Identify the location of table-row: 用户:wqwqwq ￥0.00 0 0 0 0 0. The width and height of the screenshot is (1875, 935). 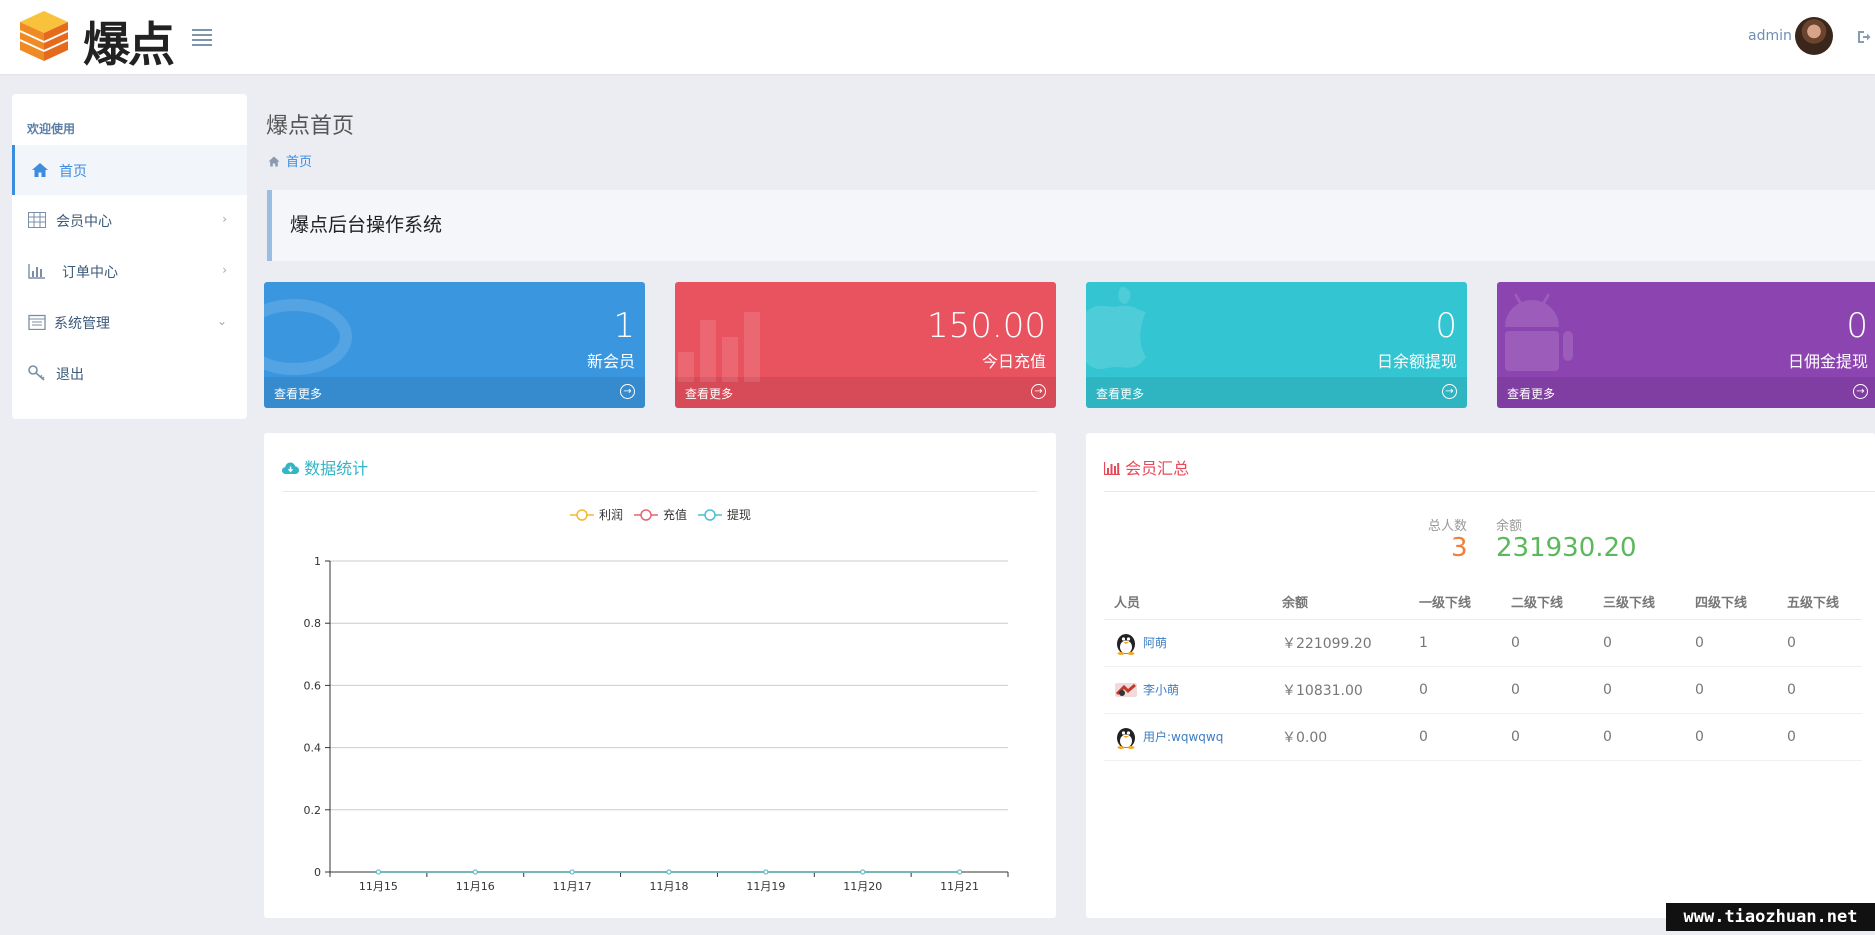
(1483, 737).